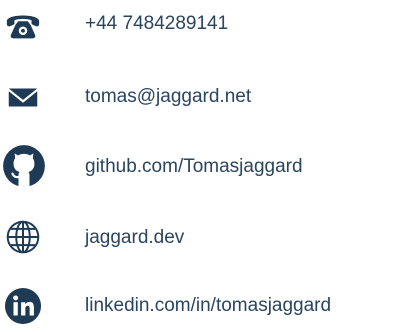  What do you see at coordinates (23, 97) in the screenshot?
I see `envelope-icon` at bounding box center [23, 97].